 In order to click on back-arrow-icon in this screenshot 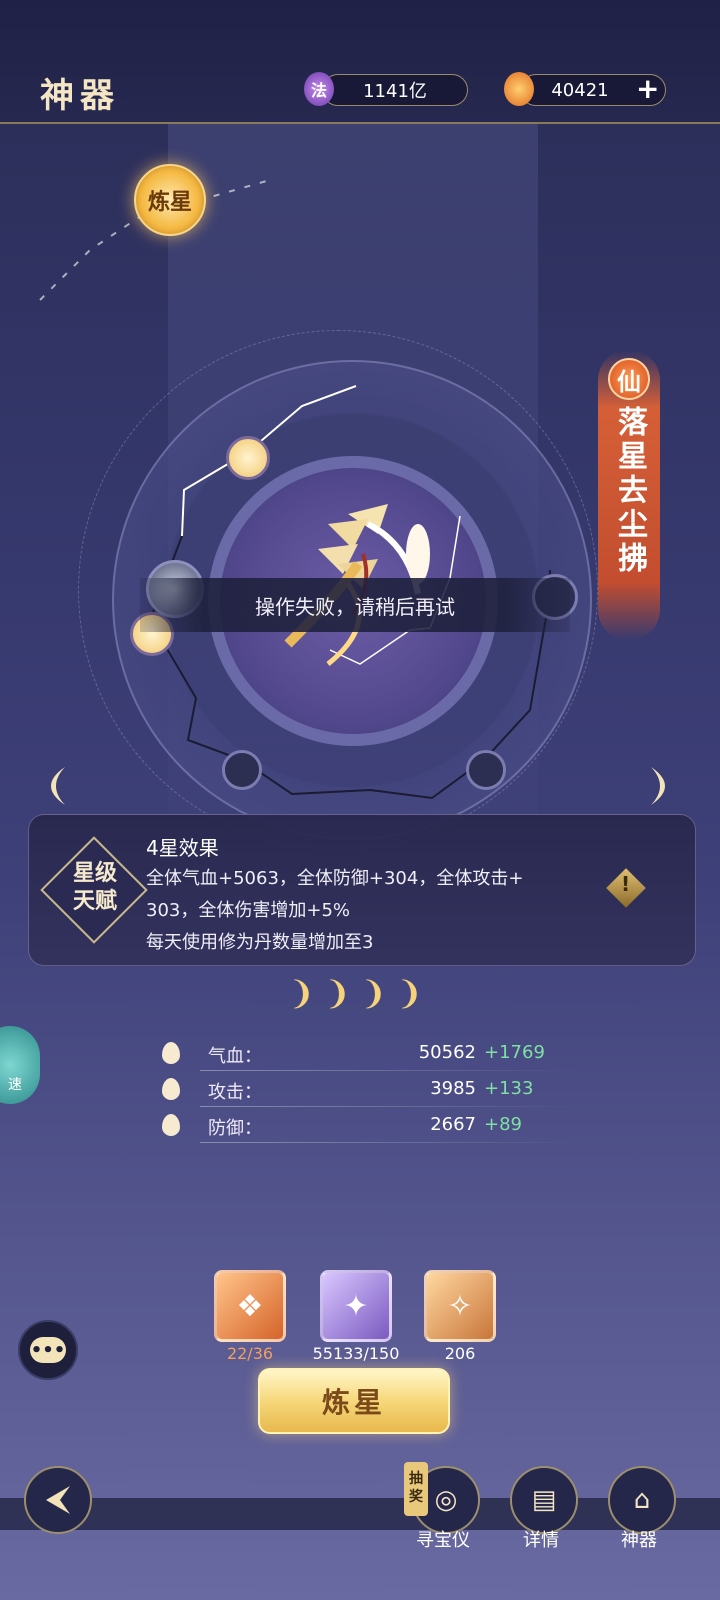, I will do `click(58, 1500)`.